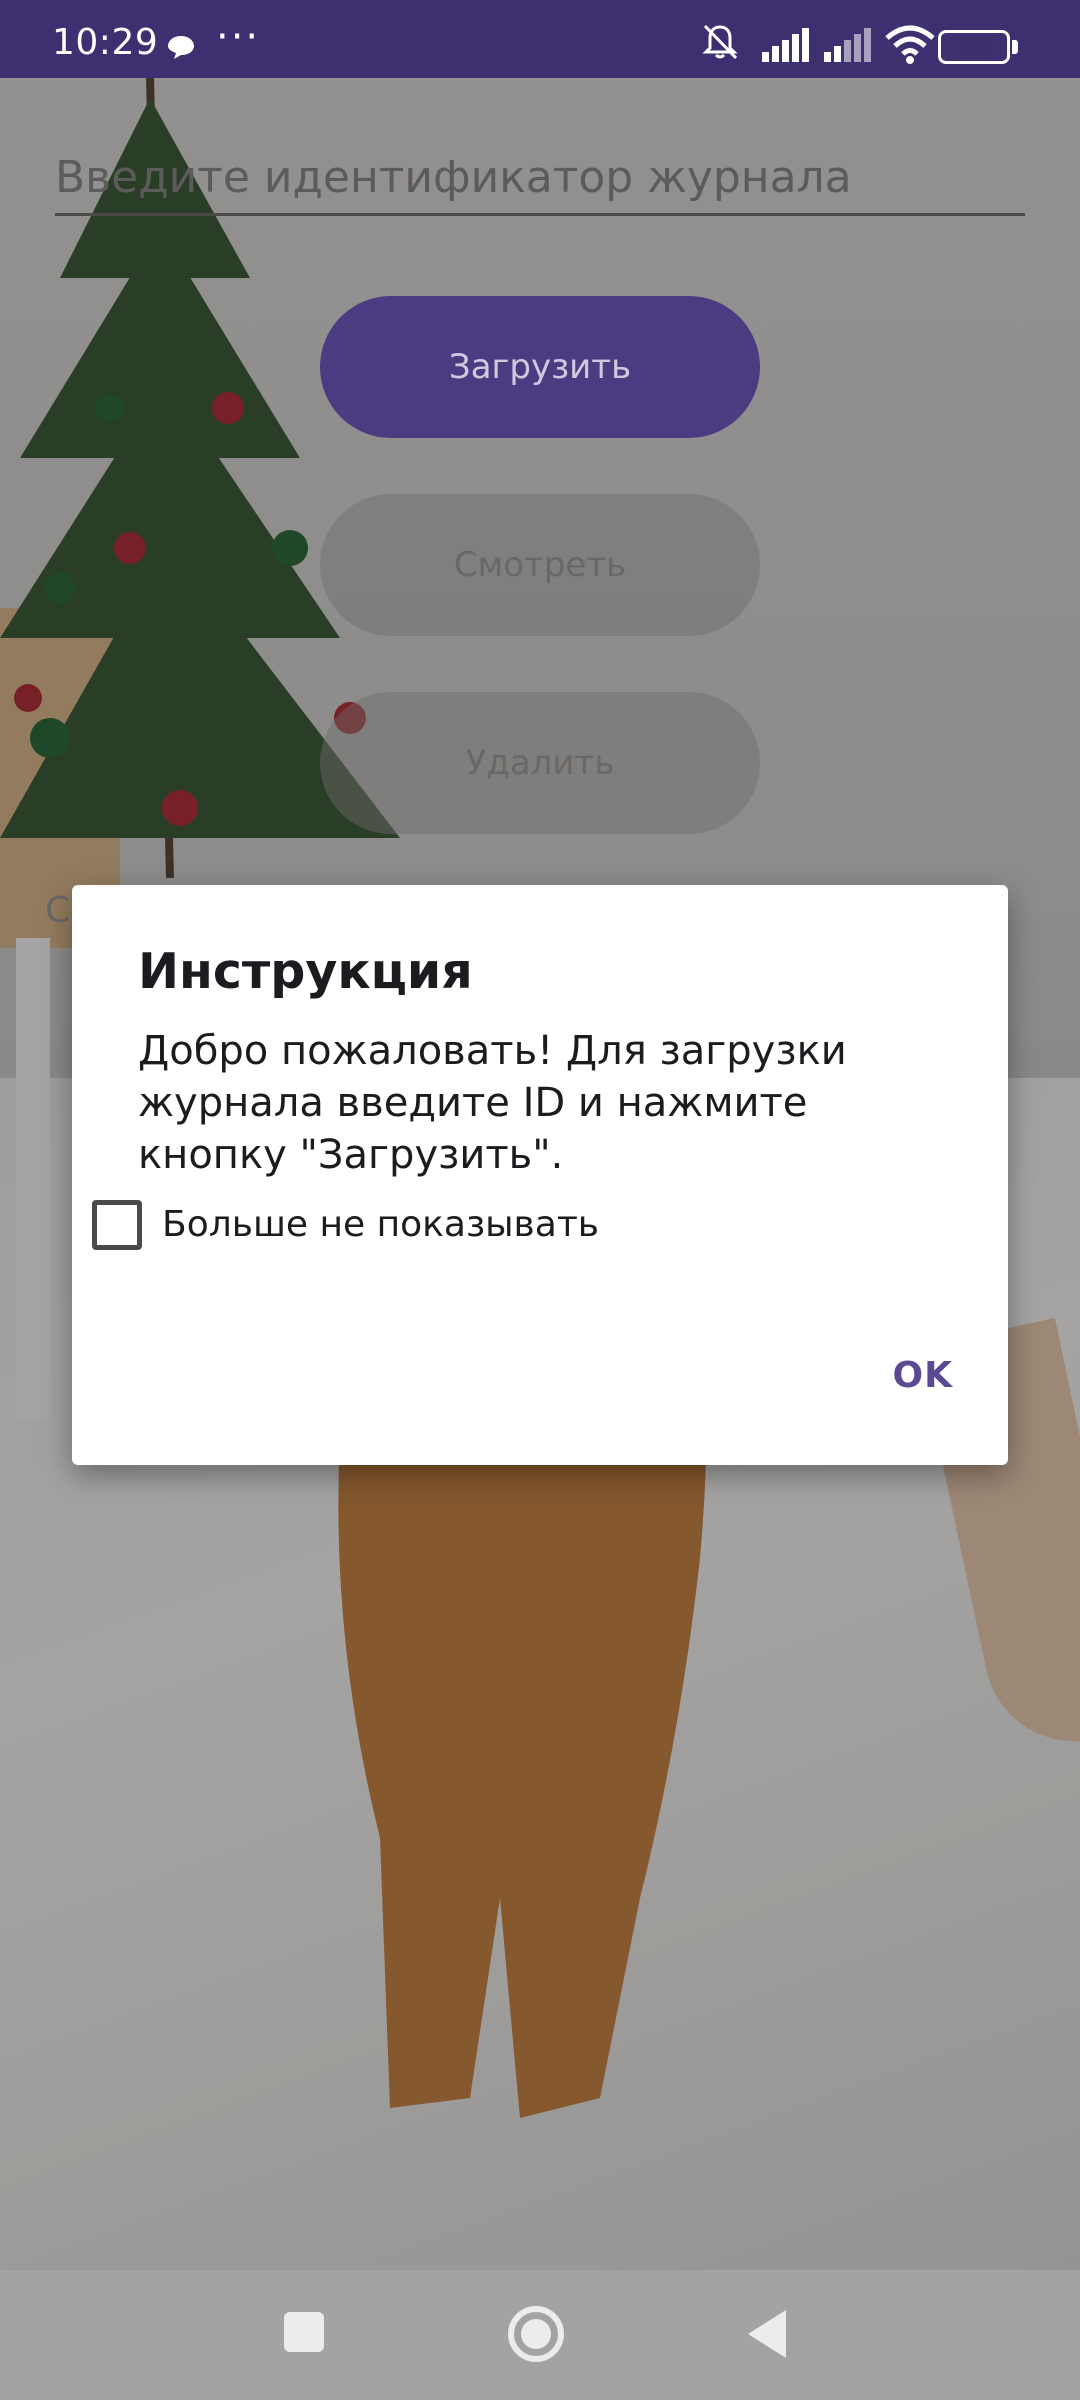  Describe the element at coordinates (540, 763) in the screenshot. I see `delete-button: Удалить` at that location.